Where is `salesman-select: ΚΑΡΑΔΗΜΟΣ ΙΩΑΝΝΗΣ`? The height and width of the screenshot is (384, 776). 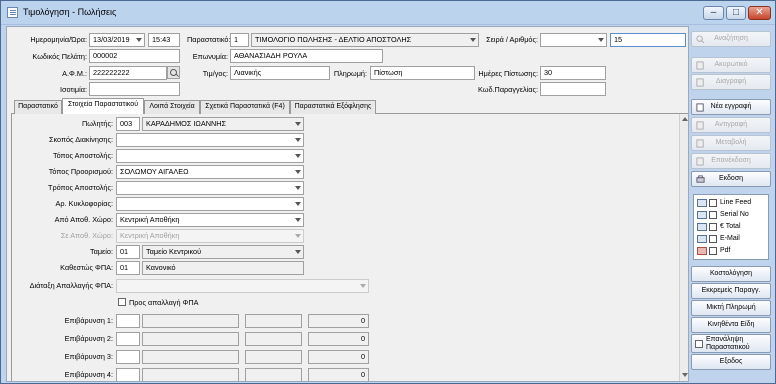 salesman-select: ΚΑΡΑΔΗΜΟΣ ΙΩΑΝΝΗΣ is located at coordinates (223, 124).